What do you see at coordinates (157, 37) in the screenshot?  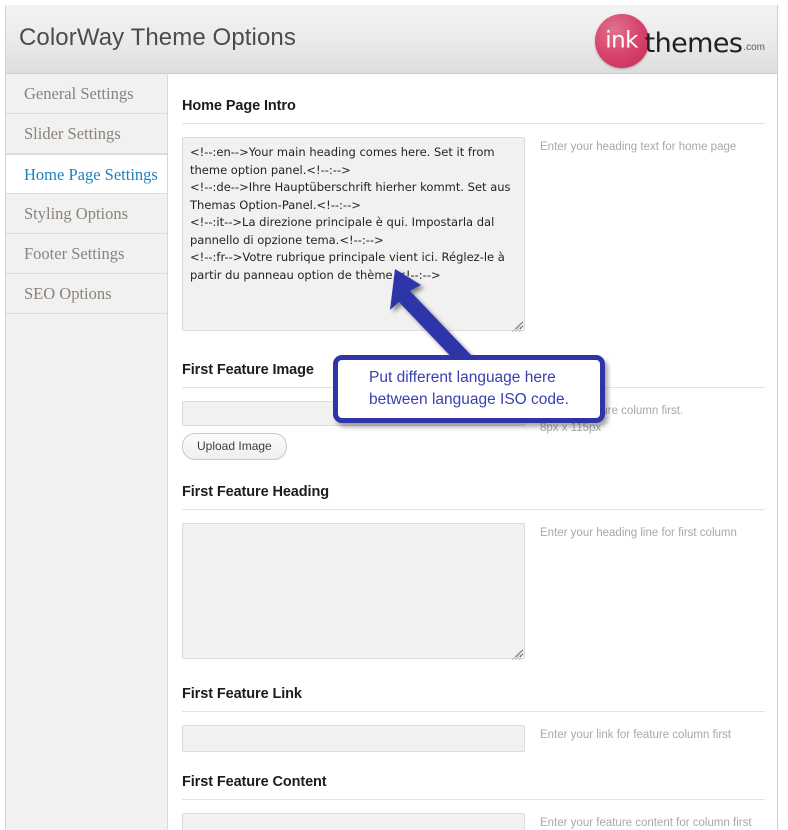 I see `page-title: ColorWay Theme Options` at bounding box center [157, 37].